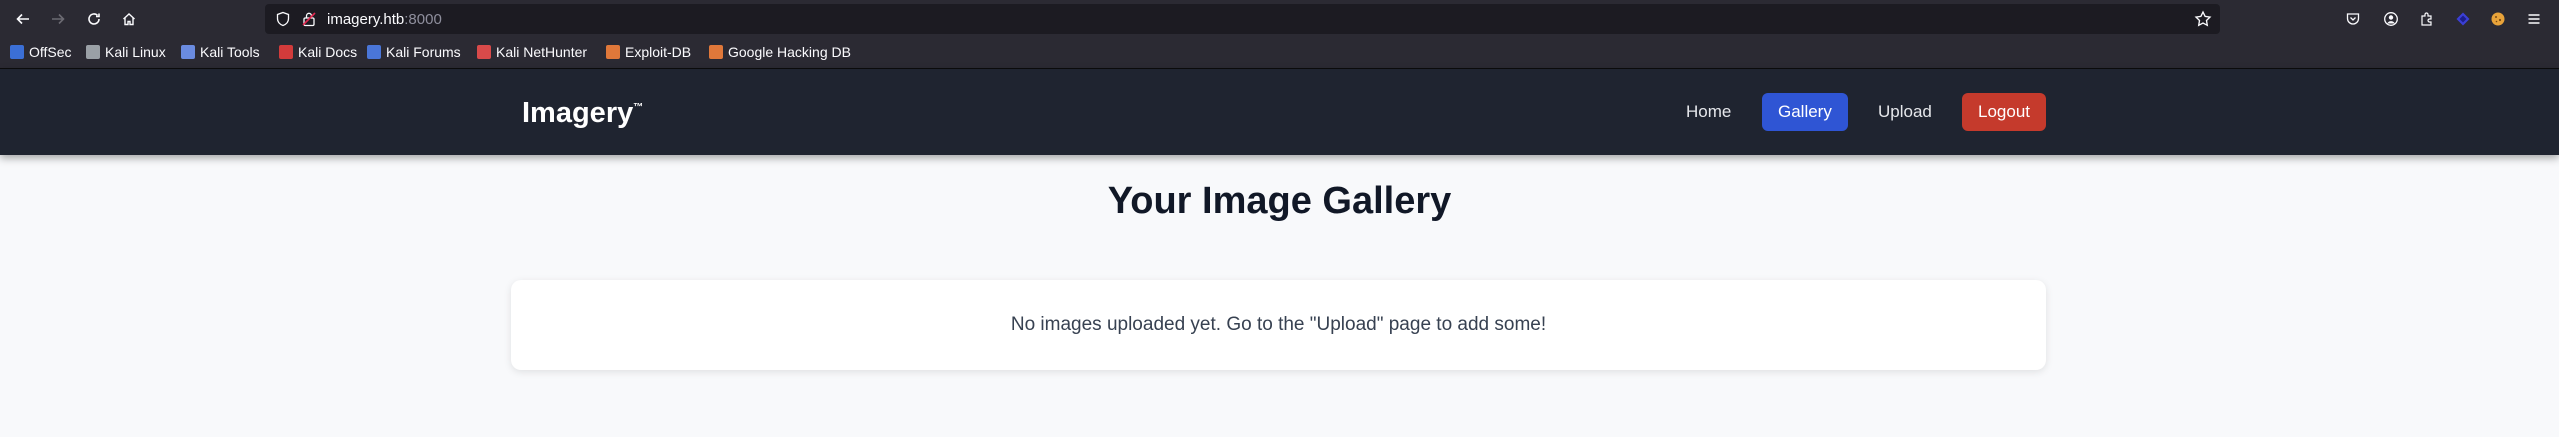 The height and width of the screenshot is (437, 2559). I want to click on bookmark-label: OffSec, so click(50, 52).